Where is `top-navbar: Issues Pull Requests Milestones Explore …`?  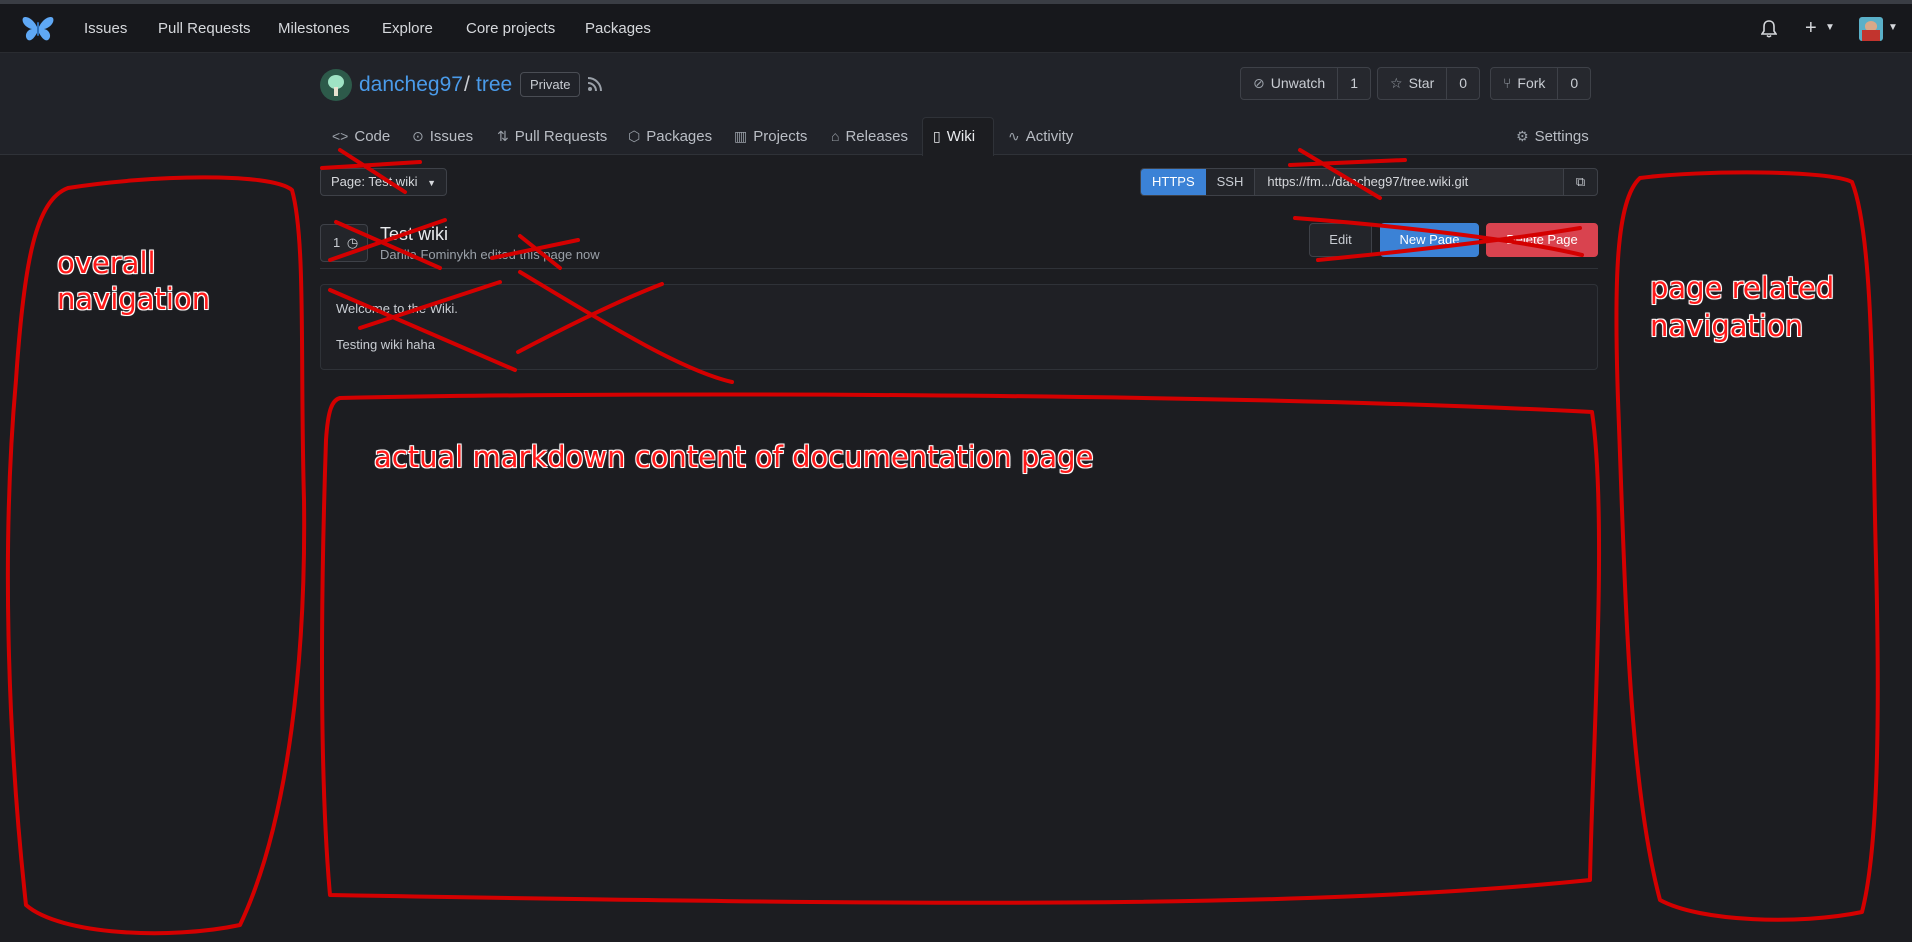
top-navbar: Issues Pull Requests Milestones Explore … is located at coordinates (956, 26).